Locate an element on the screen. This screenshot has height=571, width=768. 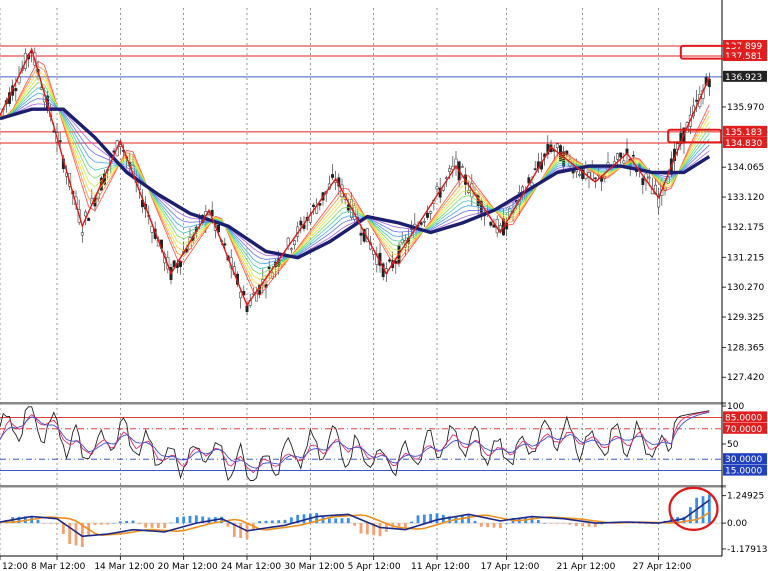
price-badge-label: 134.830 is located at coordinates (743, 144).